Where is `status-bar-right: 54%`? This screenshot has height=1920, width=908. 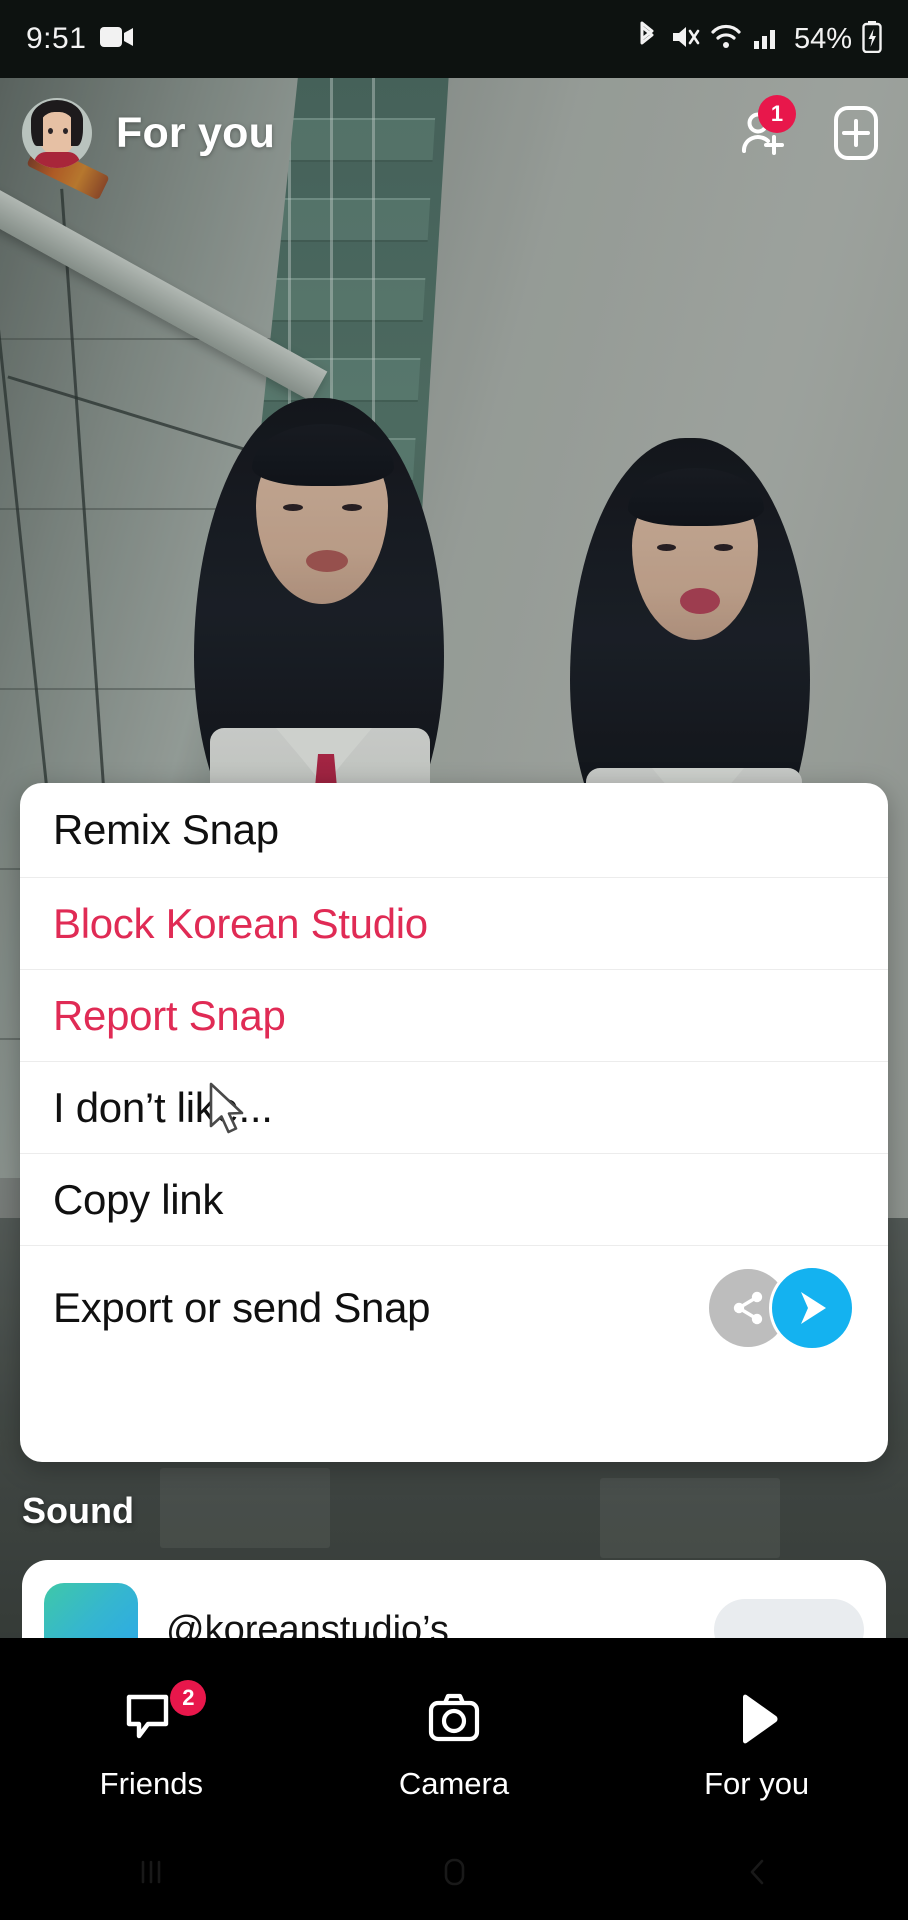
status-bar-right: 54% is located at coordinates (758, 39).